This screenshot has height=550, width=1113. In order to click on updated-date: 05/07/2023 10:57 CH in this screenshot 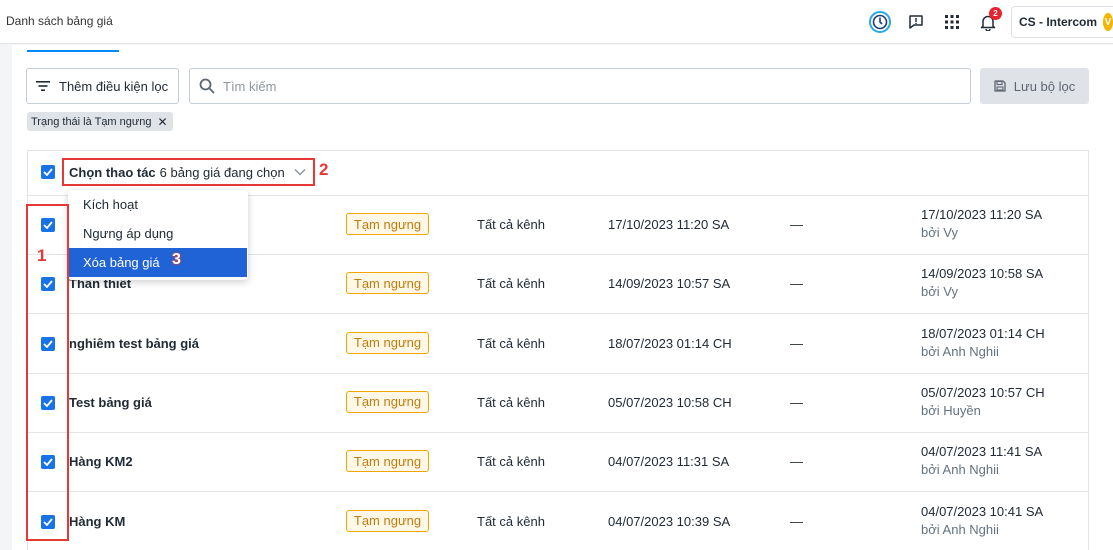, I will do `click(983, 392)`.